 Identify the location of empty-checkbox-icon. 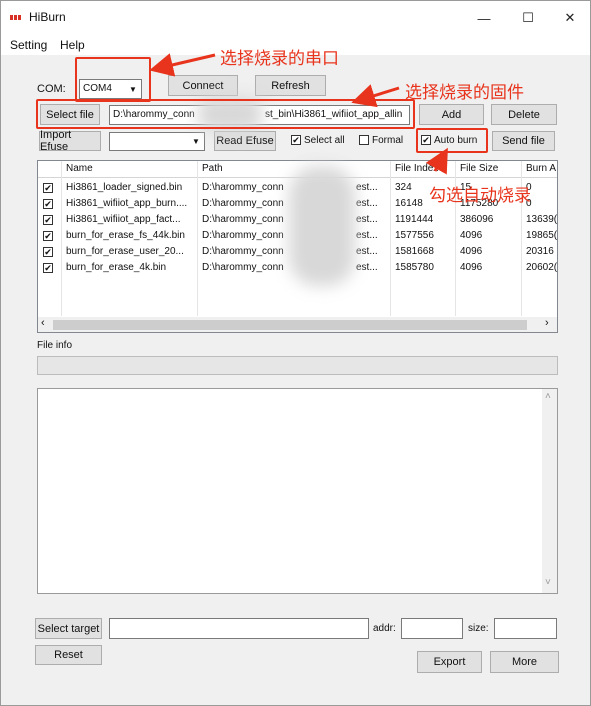
(364, 140).